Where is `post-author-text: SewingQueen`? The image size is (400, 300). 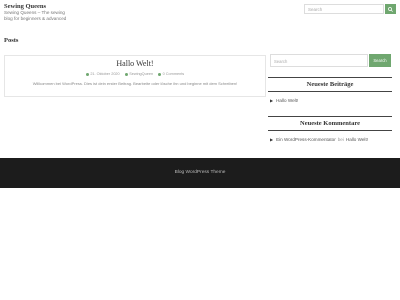 post-author-text: SewingQueen is located at coordinates (141, 74).